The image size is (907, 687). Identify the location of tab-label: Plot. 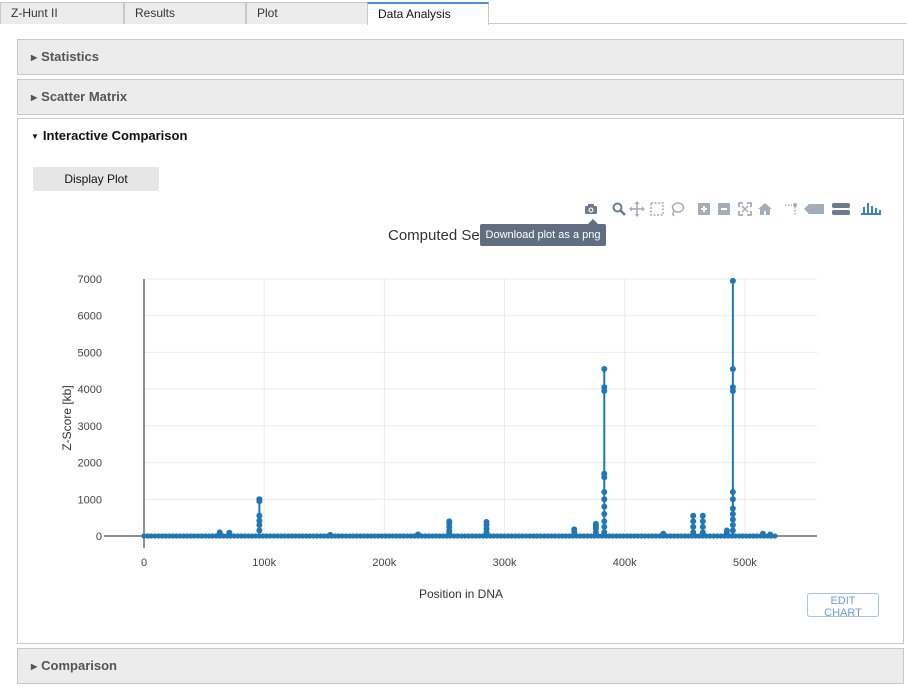
(267, 13).